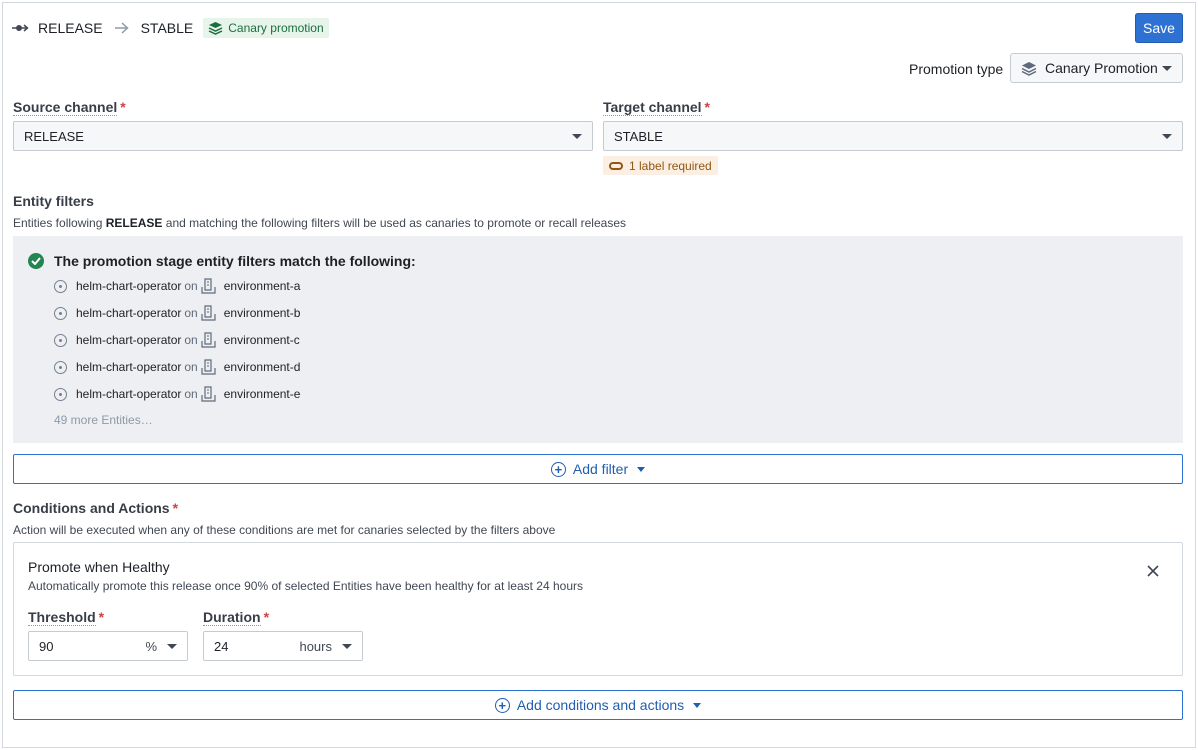 Image resolution: width=1198 pixels, height=750 pixels. Describe the element at coordinates (616, 165) in the screenshot. I see `label-icon` at that location.